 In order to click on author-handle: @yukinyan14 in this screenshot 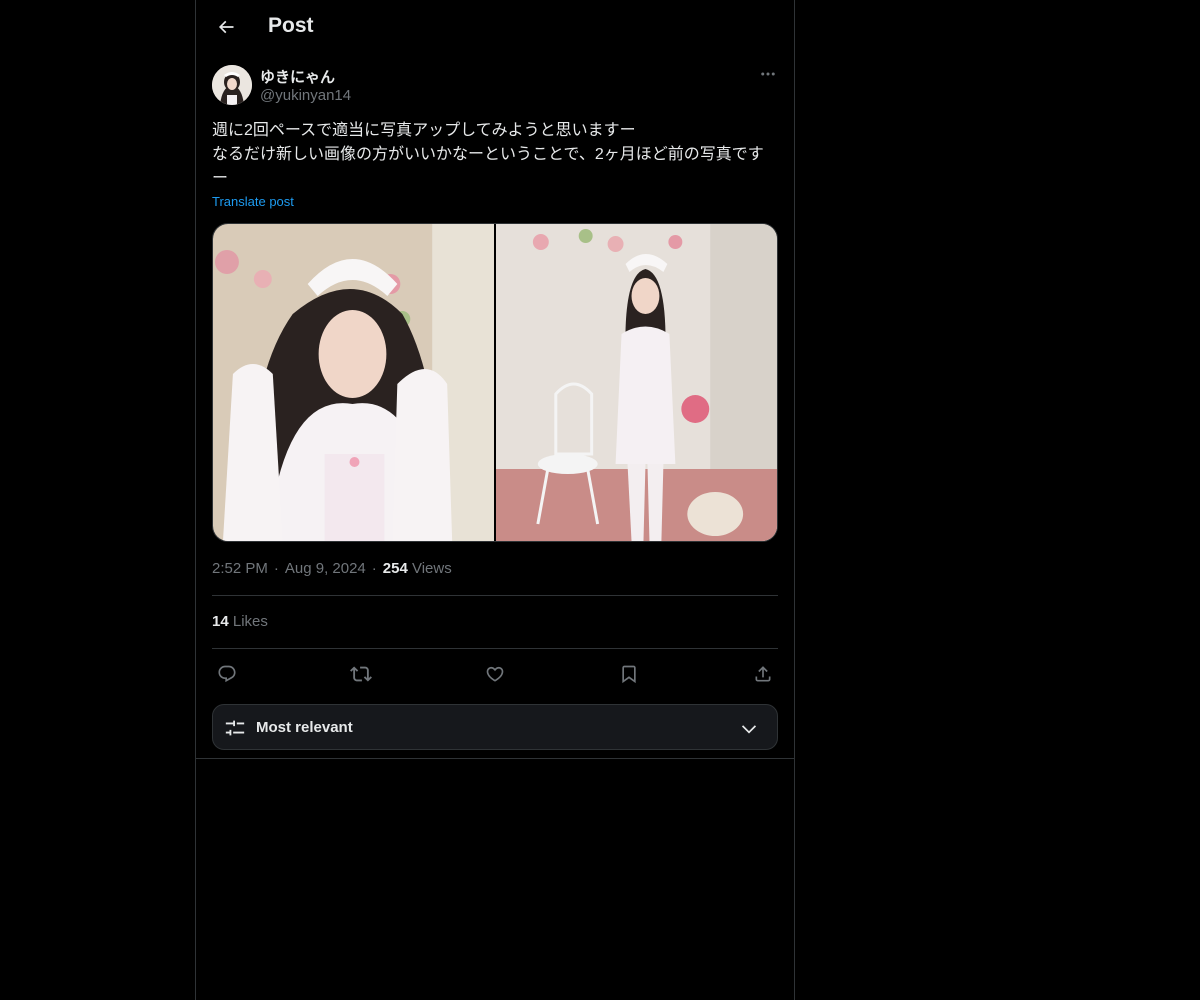, I will do `click(305, 95)`.